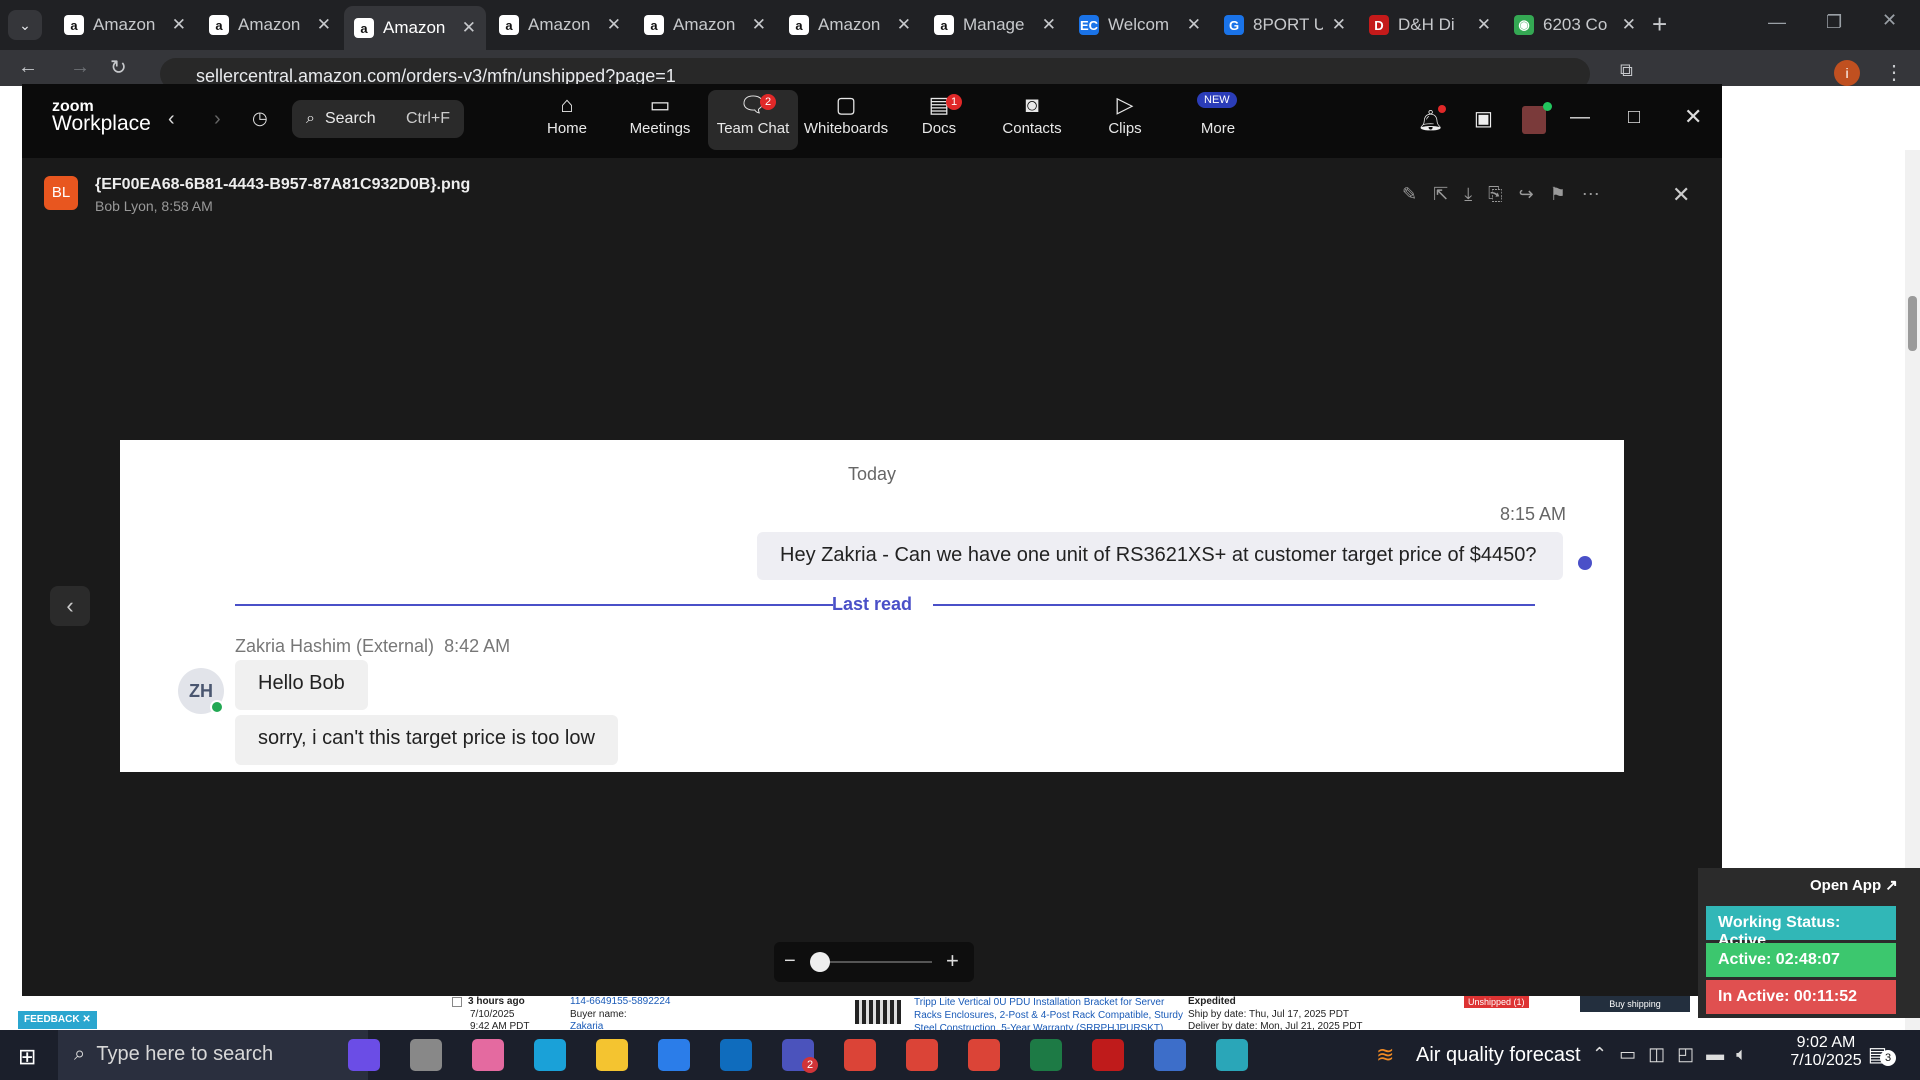 This screenshot has height=1080, width=1920. Describe the element at coordinates (1217, 100) in the screenshot. I see `new-tag: NEW` at that location.